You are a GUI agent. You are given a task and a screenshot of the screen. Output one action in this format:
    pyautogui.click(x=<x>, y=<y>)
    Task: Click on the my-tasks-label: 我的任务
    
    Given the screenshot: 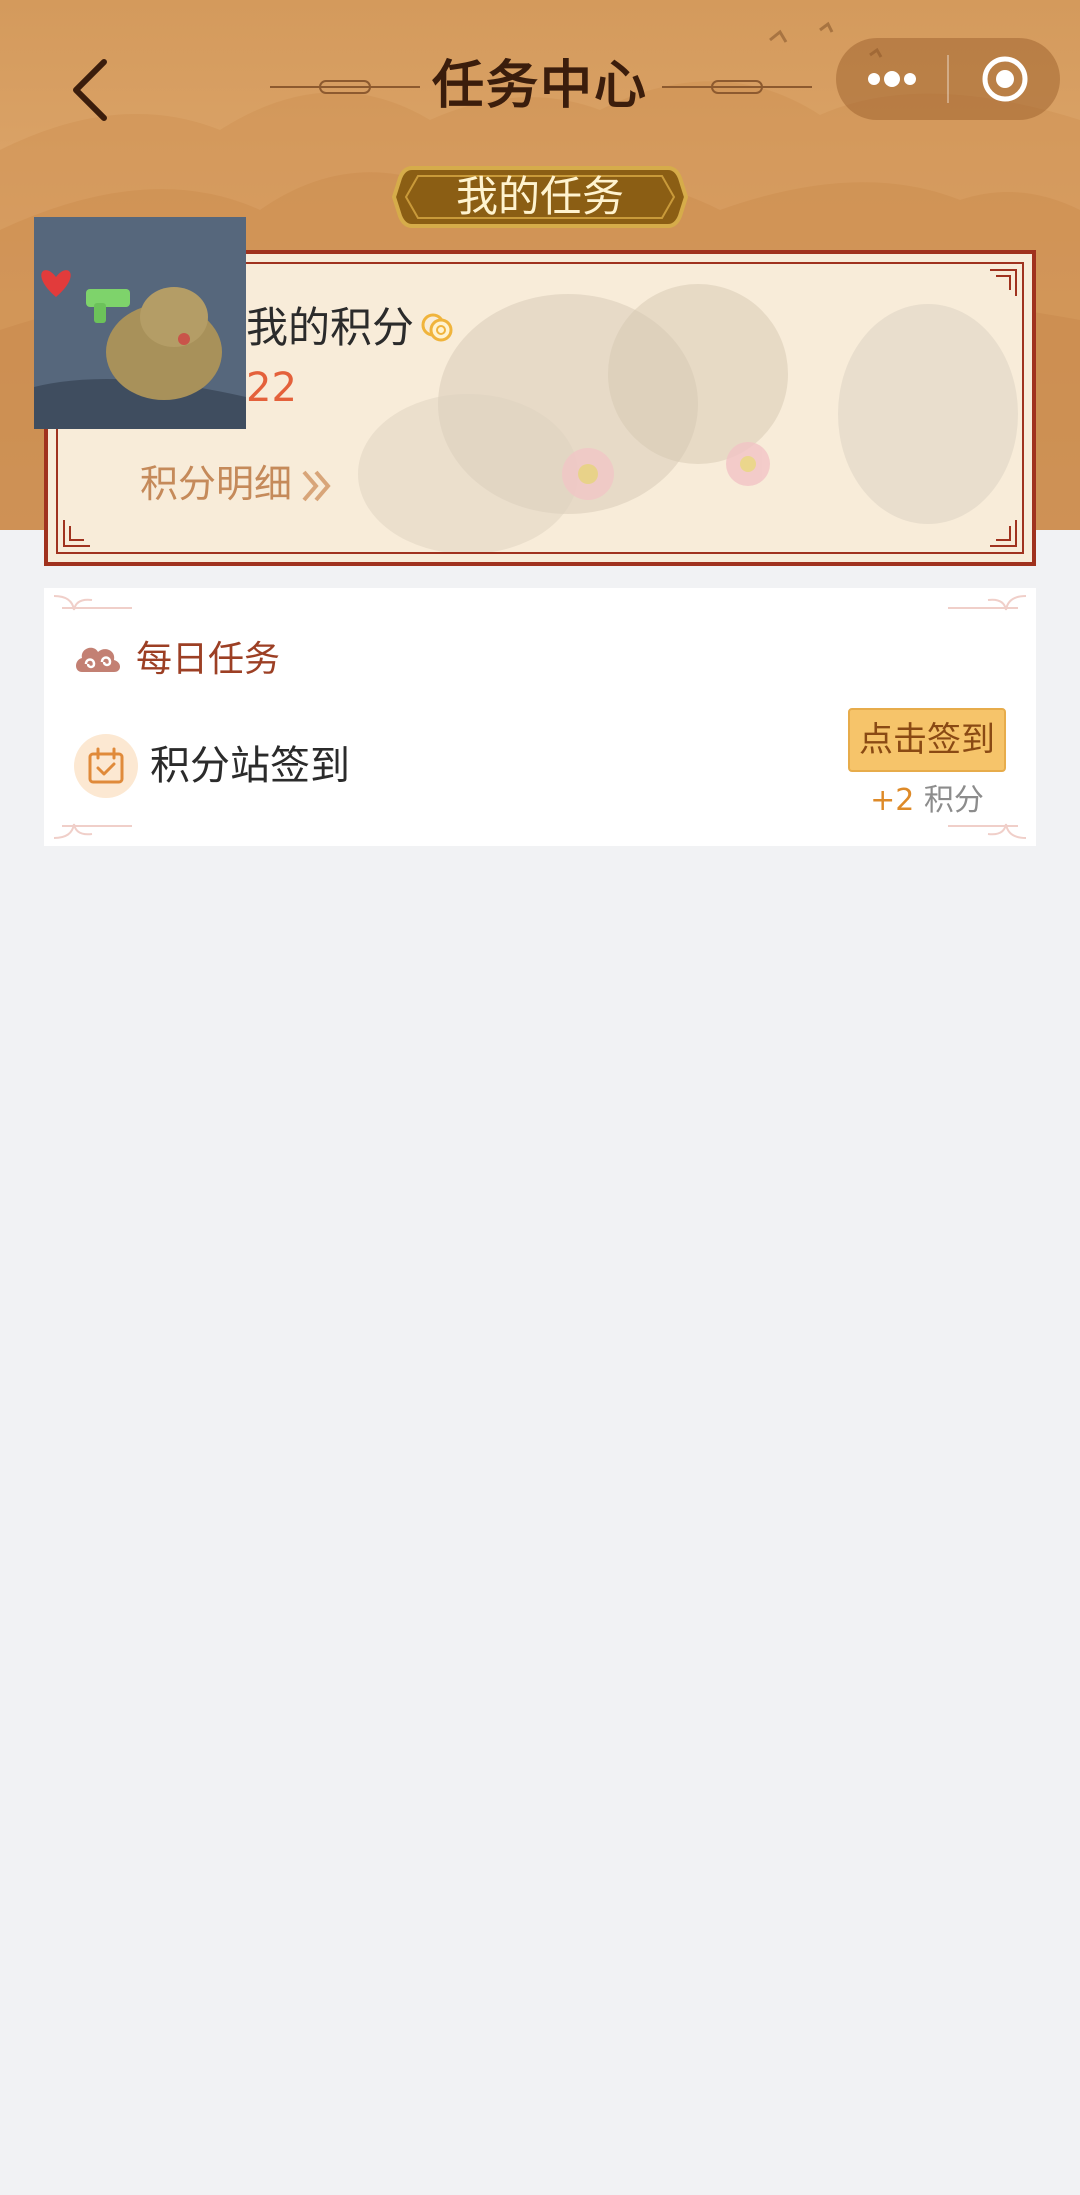 What is the action you would take?
    pyautogui.click(x=539, y=196)
    